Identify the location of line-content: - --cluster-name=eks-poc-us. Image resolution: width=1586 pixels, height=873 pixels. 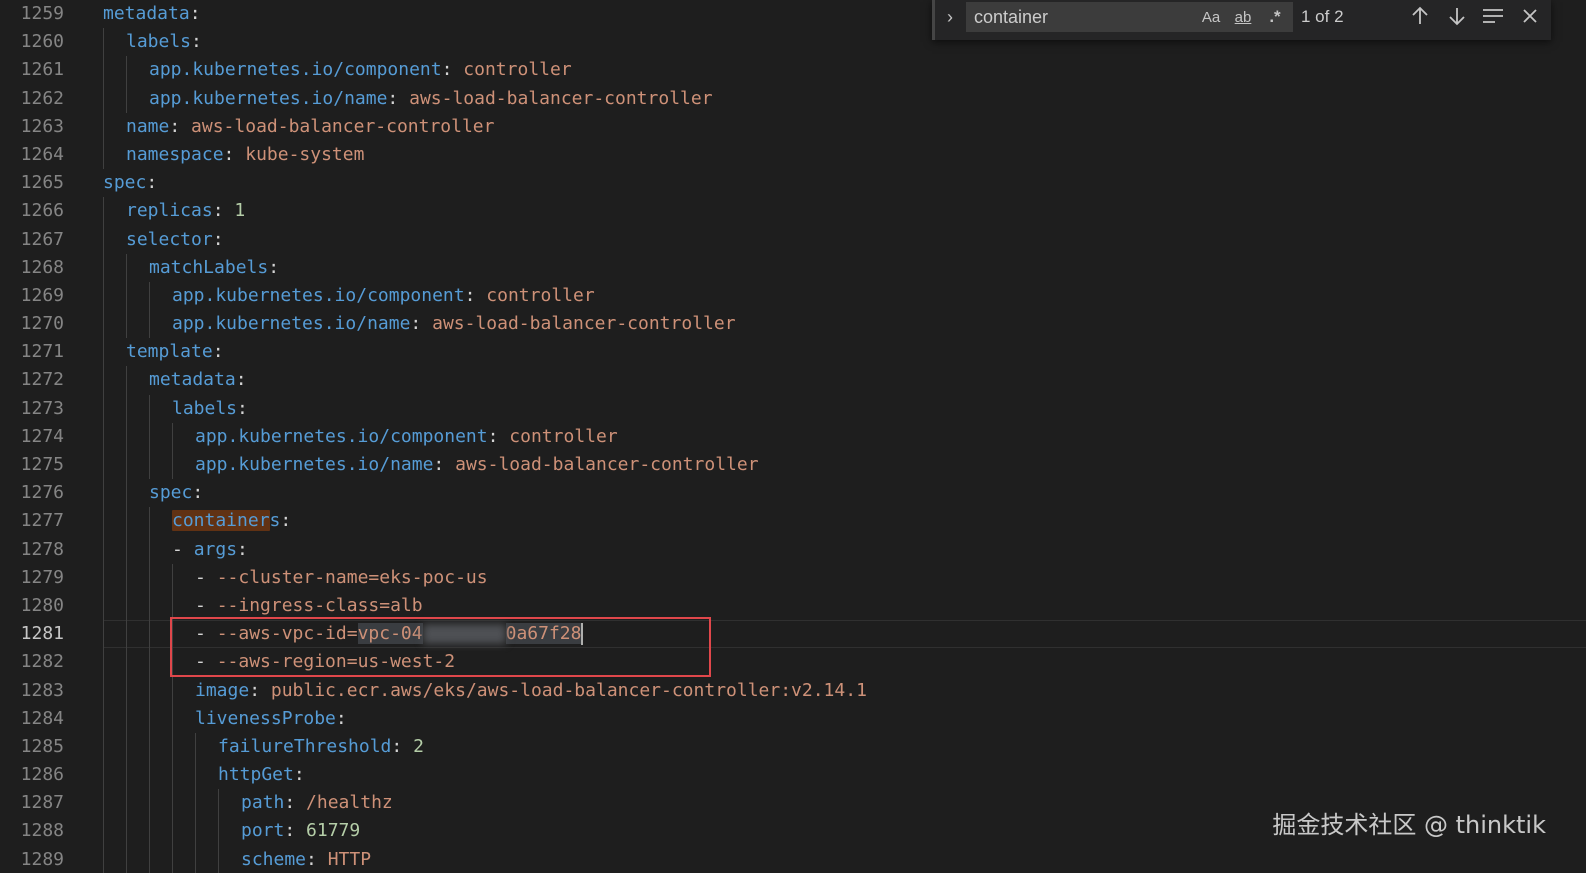
(295, 577).